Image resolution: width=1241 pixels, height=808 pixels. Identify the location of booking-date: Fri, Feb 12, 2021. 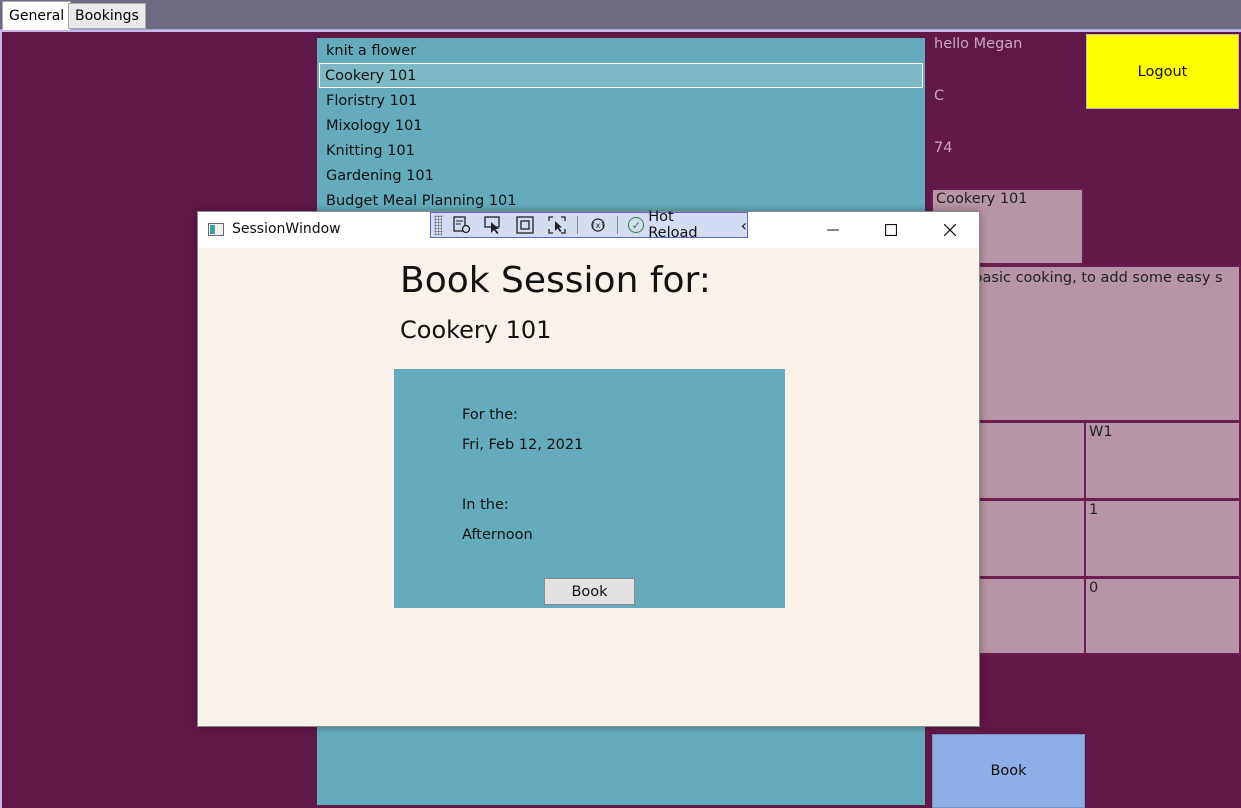
(523, 445).